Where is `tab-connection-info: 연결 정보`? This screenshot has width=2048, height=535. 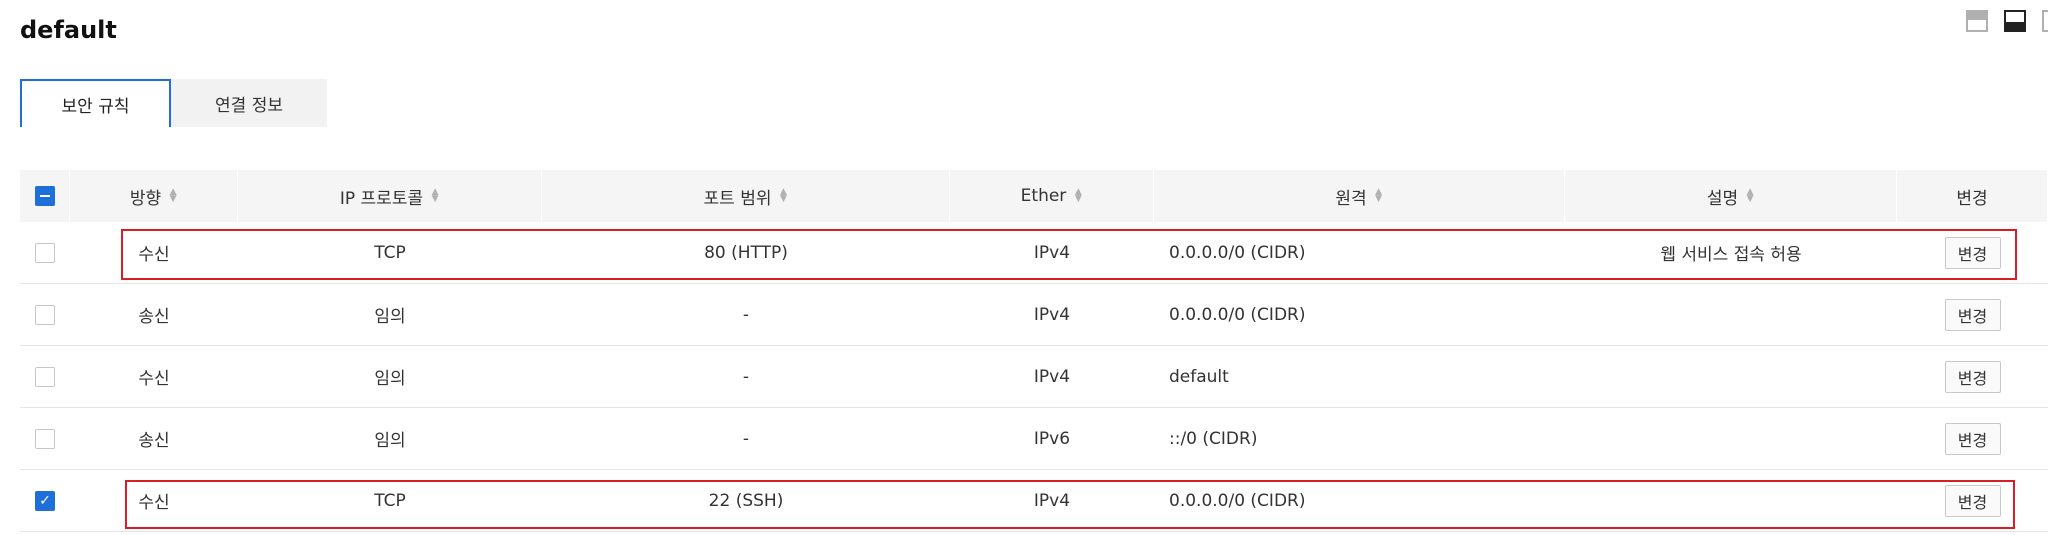
tab-connection-info: 연결 정보 is located at coordinates (249, 103).